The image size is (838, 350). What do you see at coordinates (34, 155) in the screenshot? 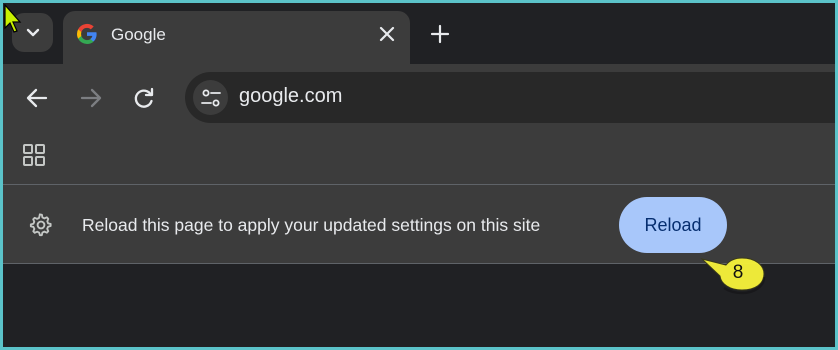
I see `apps-grid-icon` at bounding box center [34, 155].